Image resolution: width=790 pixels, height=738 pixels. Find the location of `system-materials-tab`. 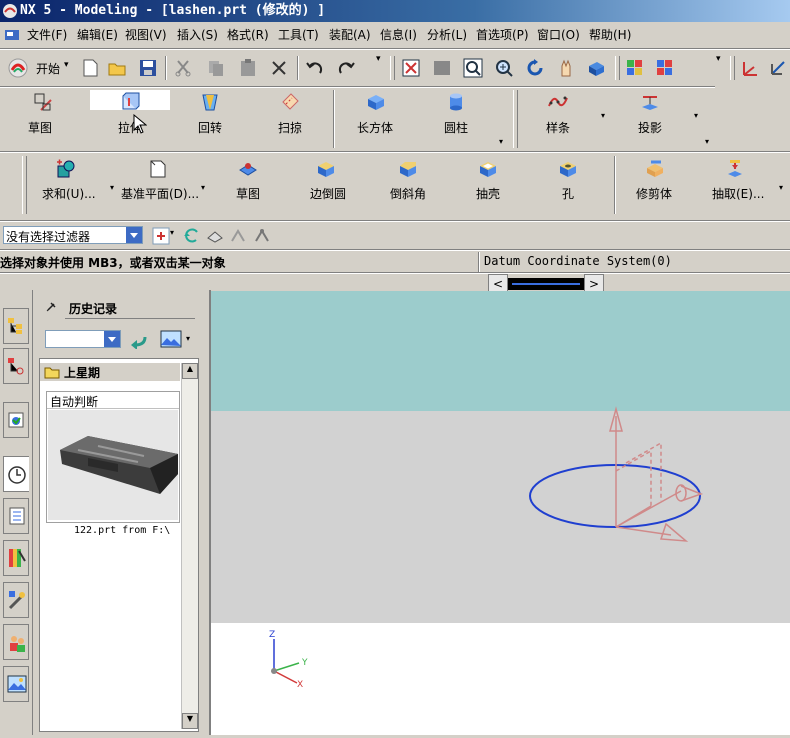

system-materials-tab is located at coordinates (16, 642).